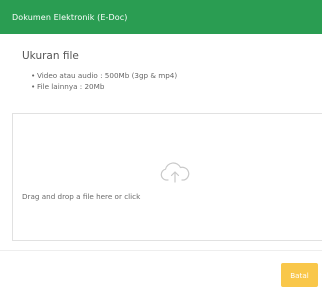 The width and height of the screenshot is (322, 293). Describe the element at coordinates (175, 173) in the screenshot. I see `cloud-upload-icon` at that location.